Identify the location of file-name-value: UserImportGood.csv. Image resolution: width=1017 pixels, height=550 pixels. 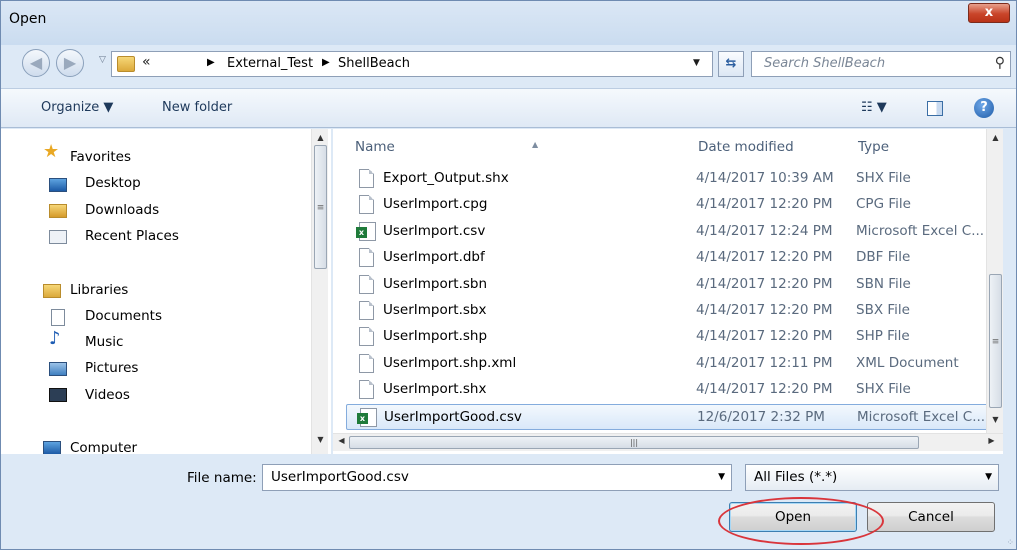
(340, 477).